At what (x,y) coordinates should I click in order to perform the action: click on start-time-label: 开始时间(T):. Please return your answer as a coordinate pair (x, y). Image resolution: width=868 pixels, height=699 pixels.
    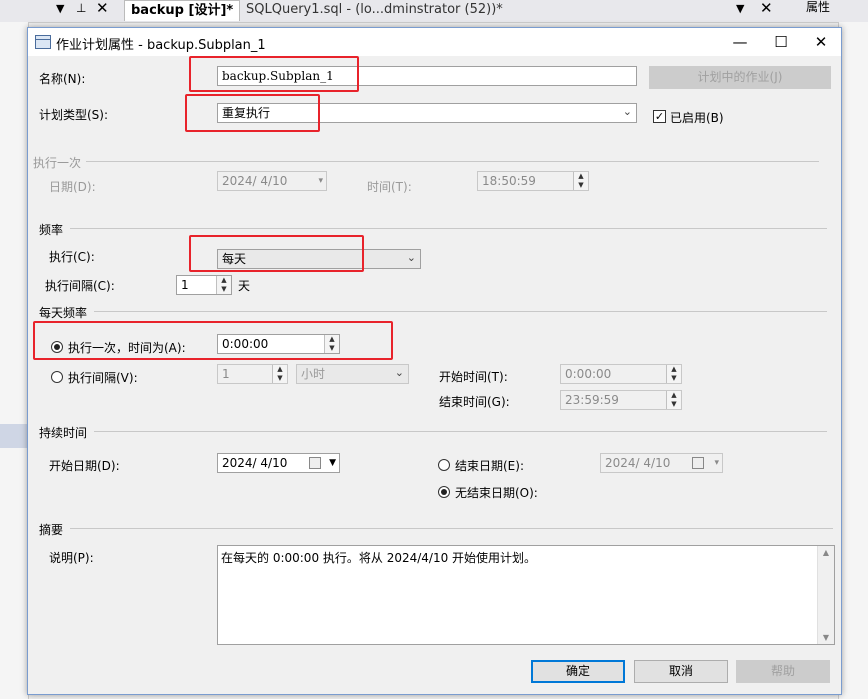
    Looking at the image, I should click on (473, 377).